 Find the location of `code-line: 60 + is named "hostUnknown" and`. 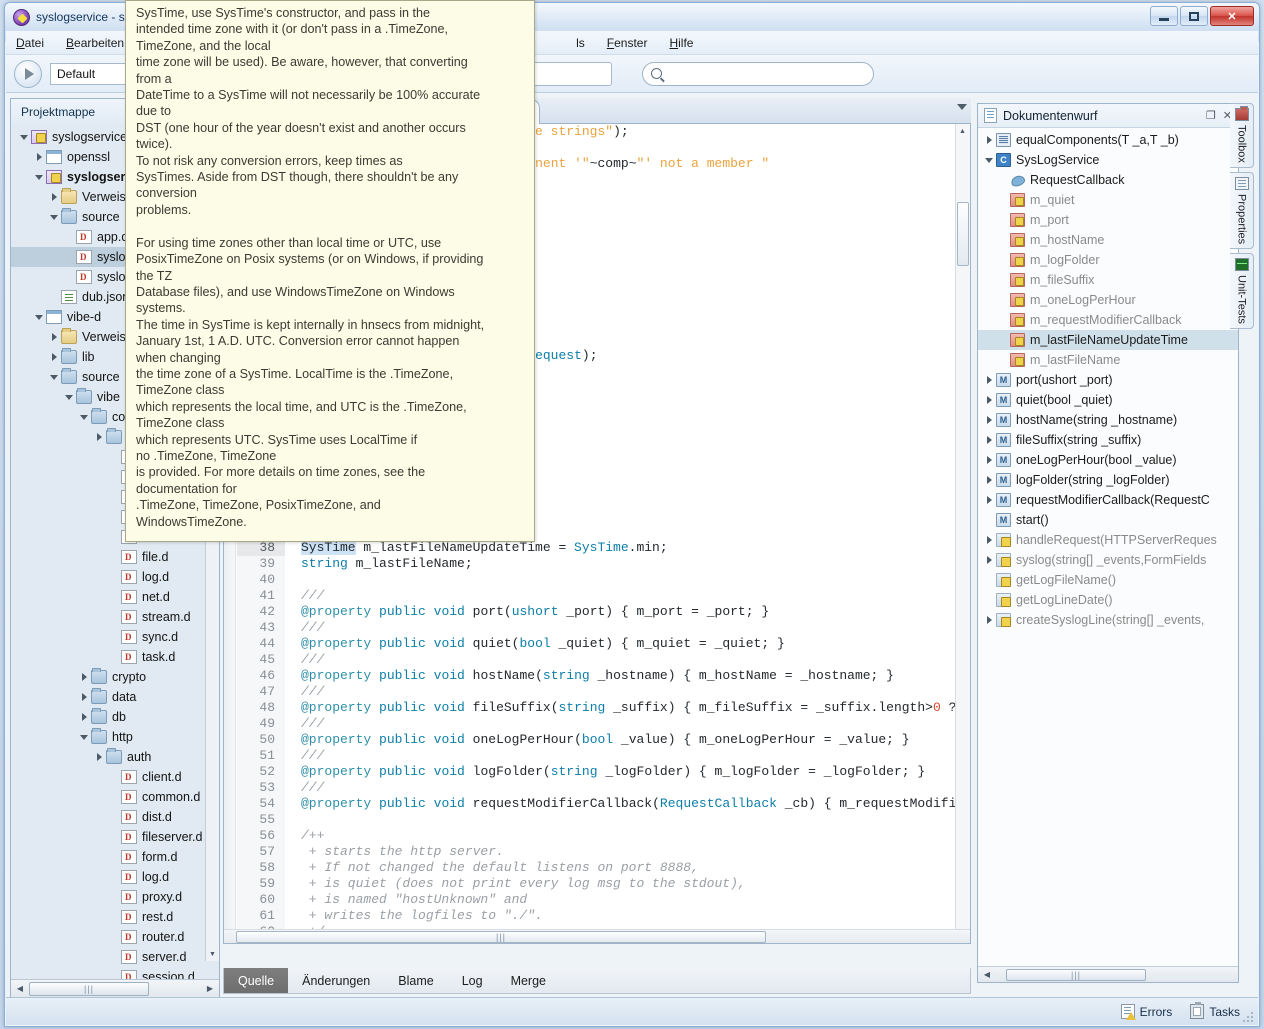

code-line: 60 + is named "hostUnknown" and is located at coordinates (596, 900).